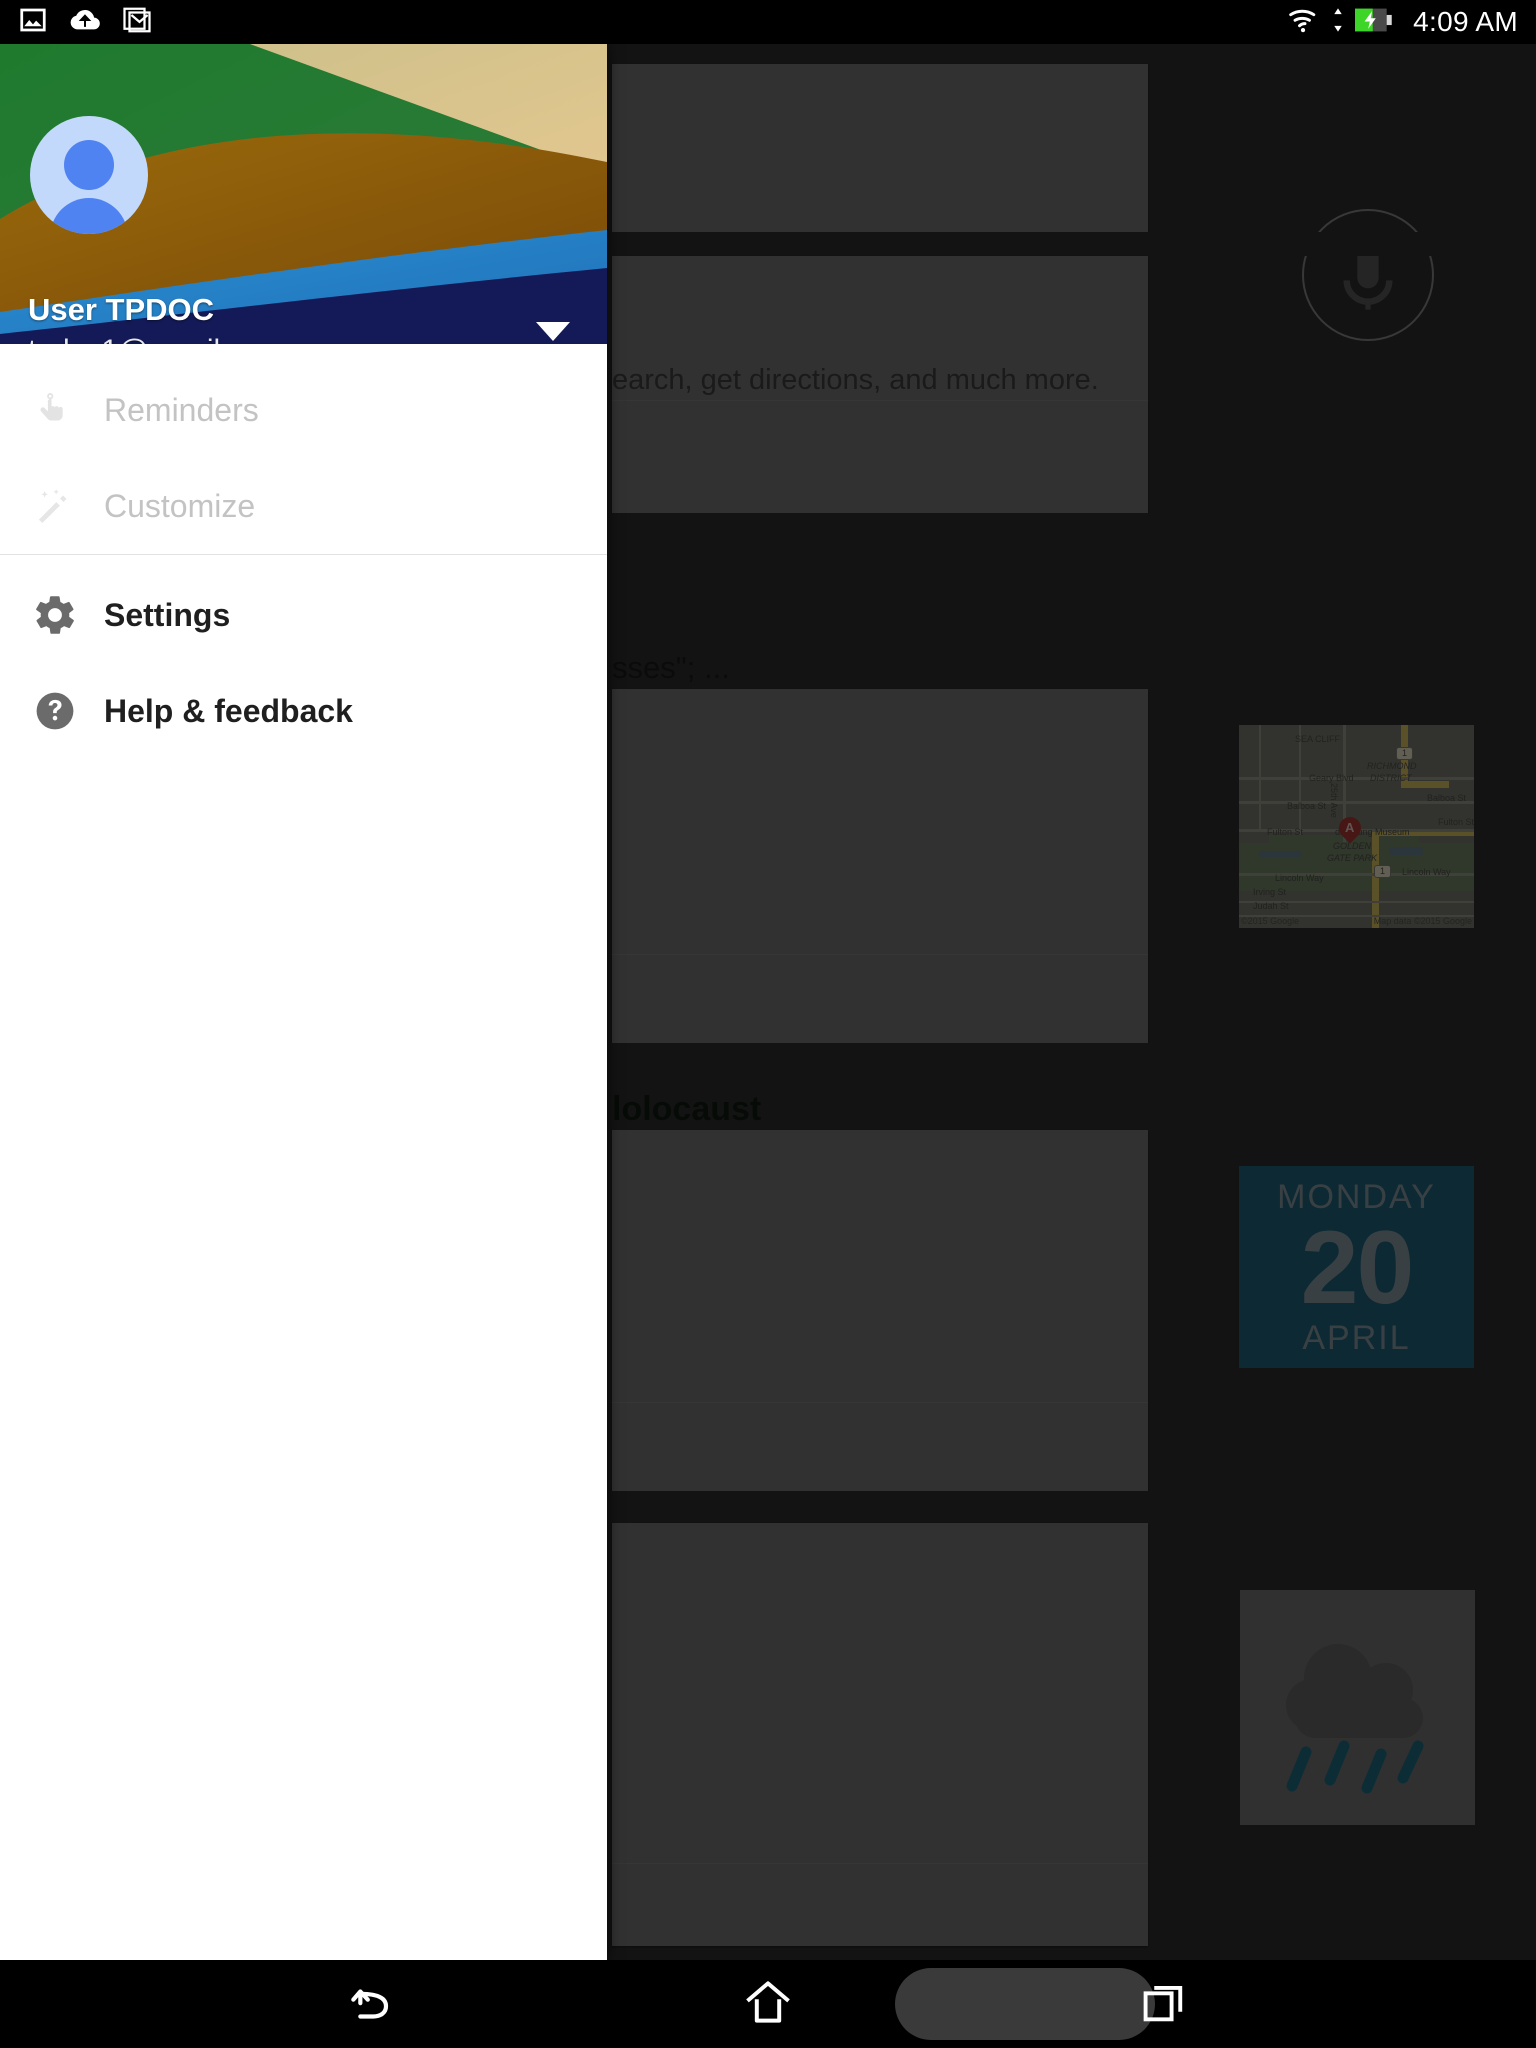  Describe the element at coordinates (156, 339) in the screenshot. I see `account-email: tpdoc1@gmail.com` at that location.